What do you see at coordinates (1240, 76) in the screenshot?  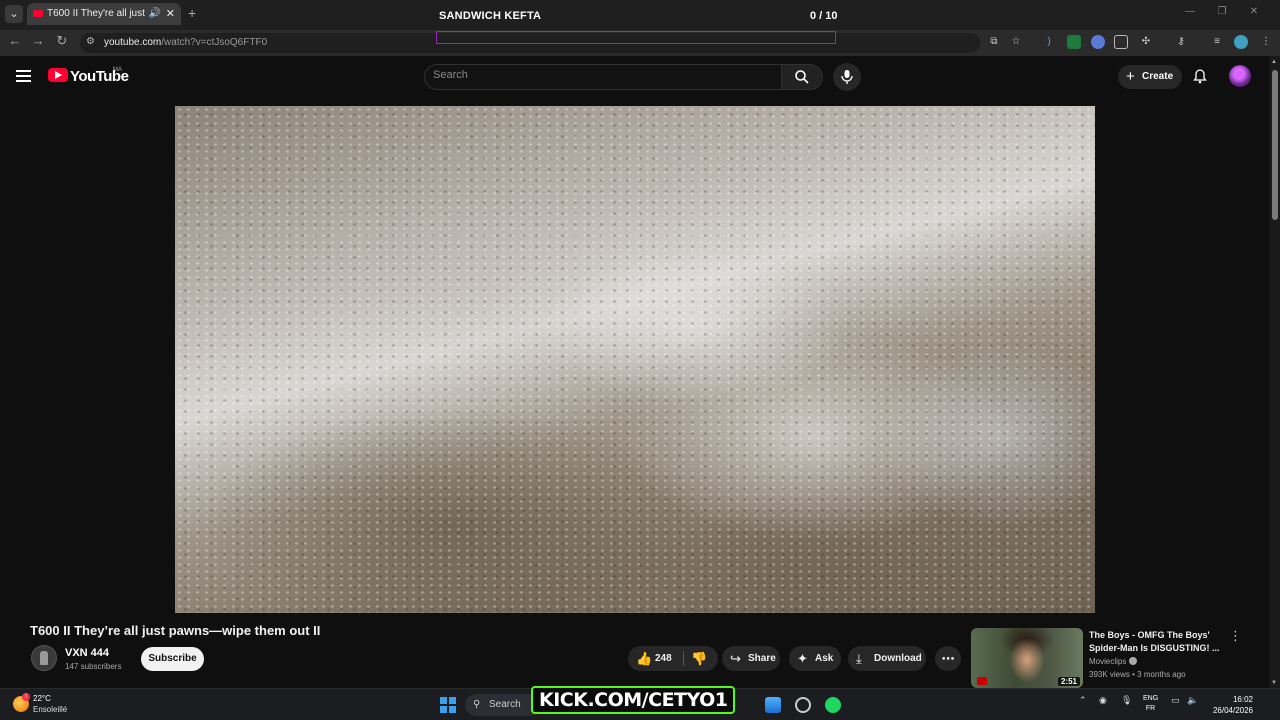 I see `account-avatar` at bounding box center [1240, 76].